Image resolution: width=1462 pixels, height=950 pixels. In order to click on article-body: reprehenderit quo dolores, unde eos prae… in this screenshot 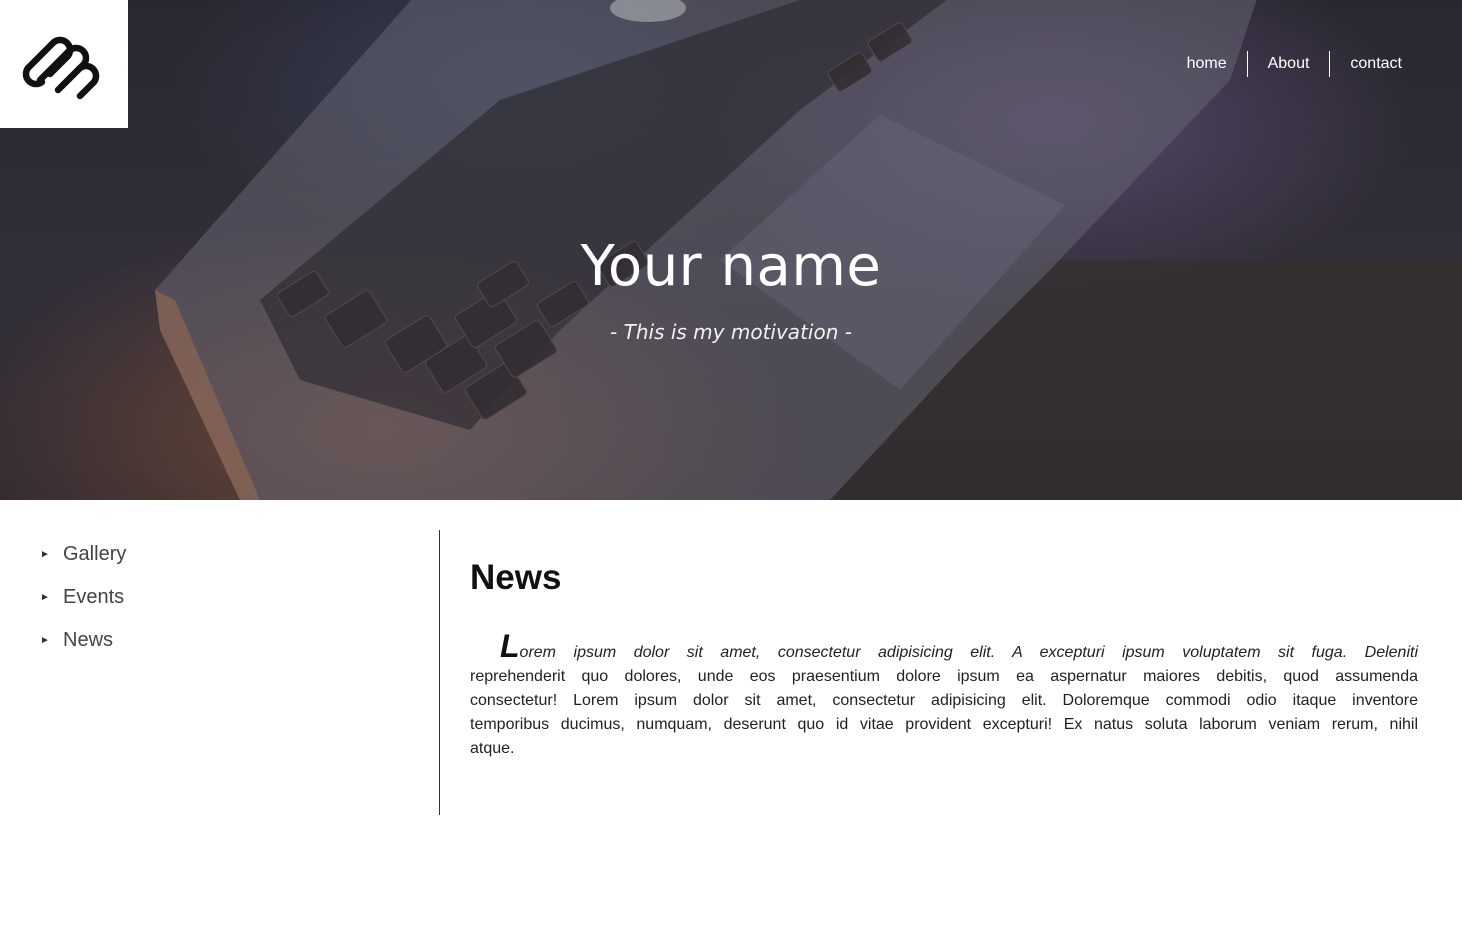, I will do `click(944, 712)`.